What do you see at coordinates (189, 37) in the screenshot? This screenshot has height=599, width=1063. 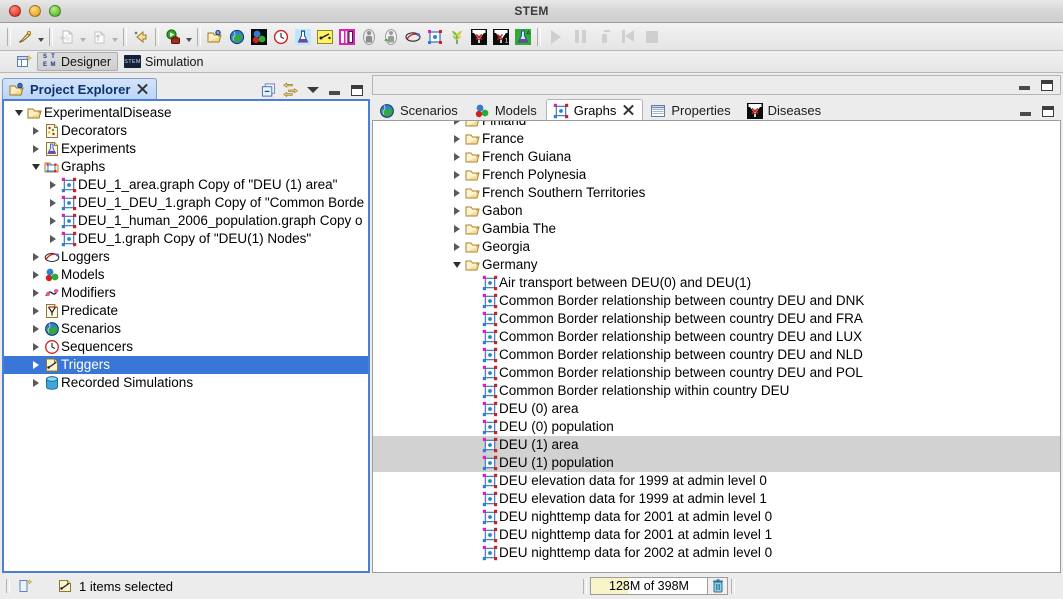 I see `run-scenario-dropdown-arrow` at bounding box center [189, 37].